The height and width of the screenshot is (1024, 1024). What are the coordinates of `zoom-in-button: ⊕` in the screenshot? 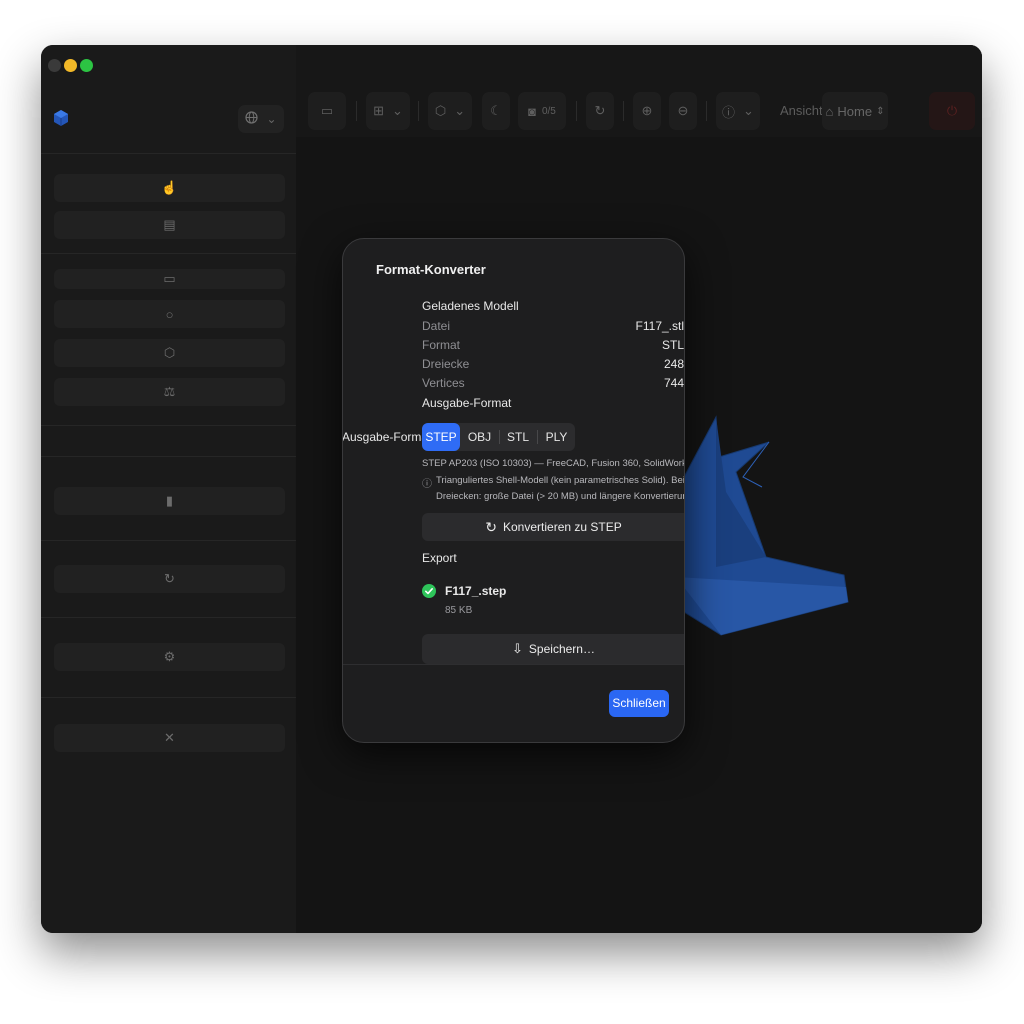 It's located at (647, 111).